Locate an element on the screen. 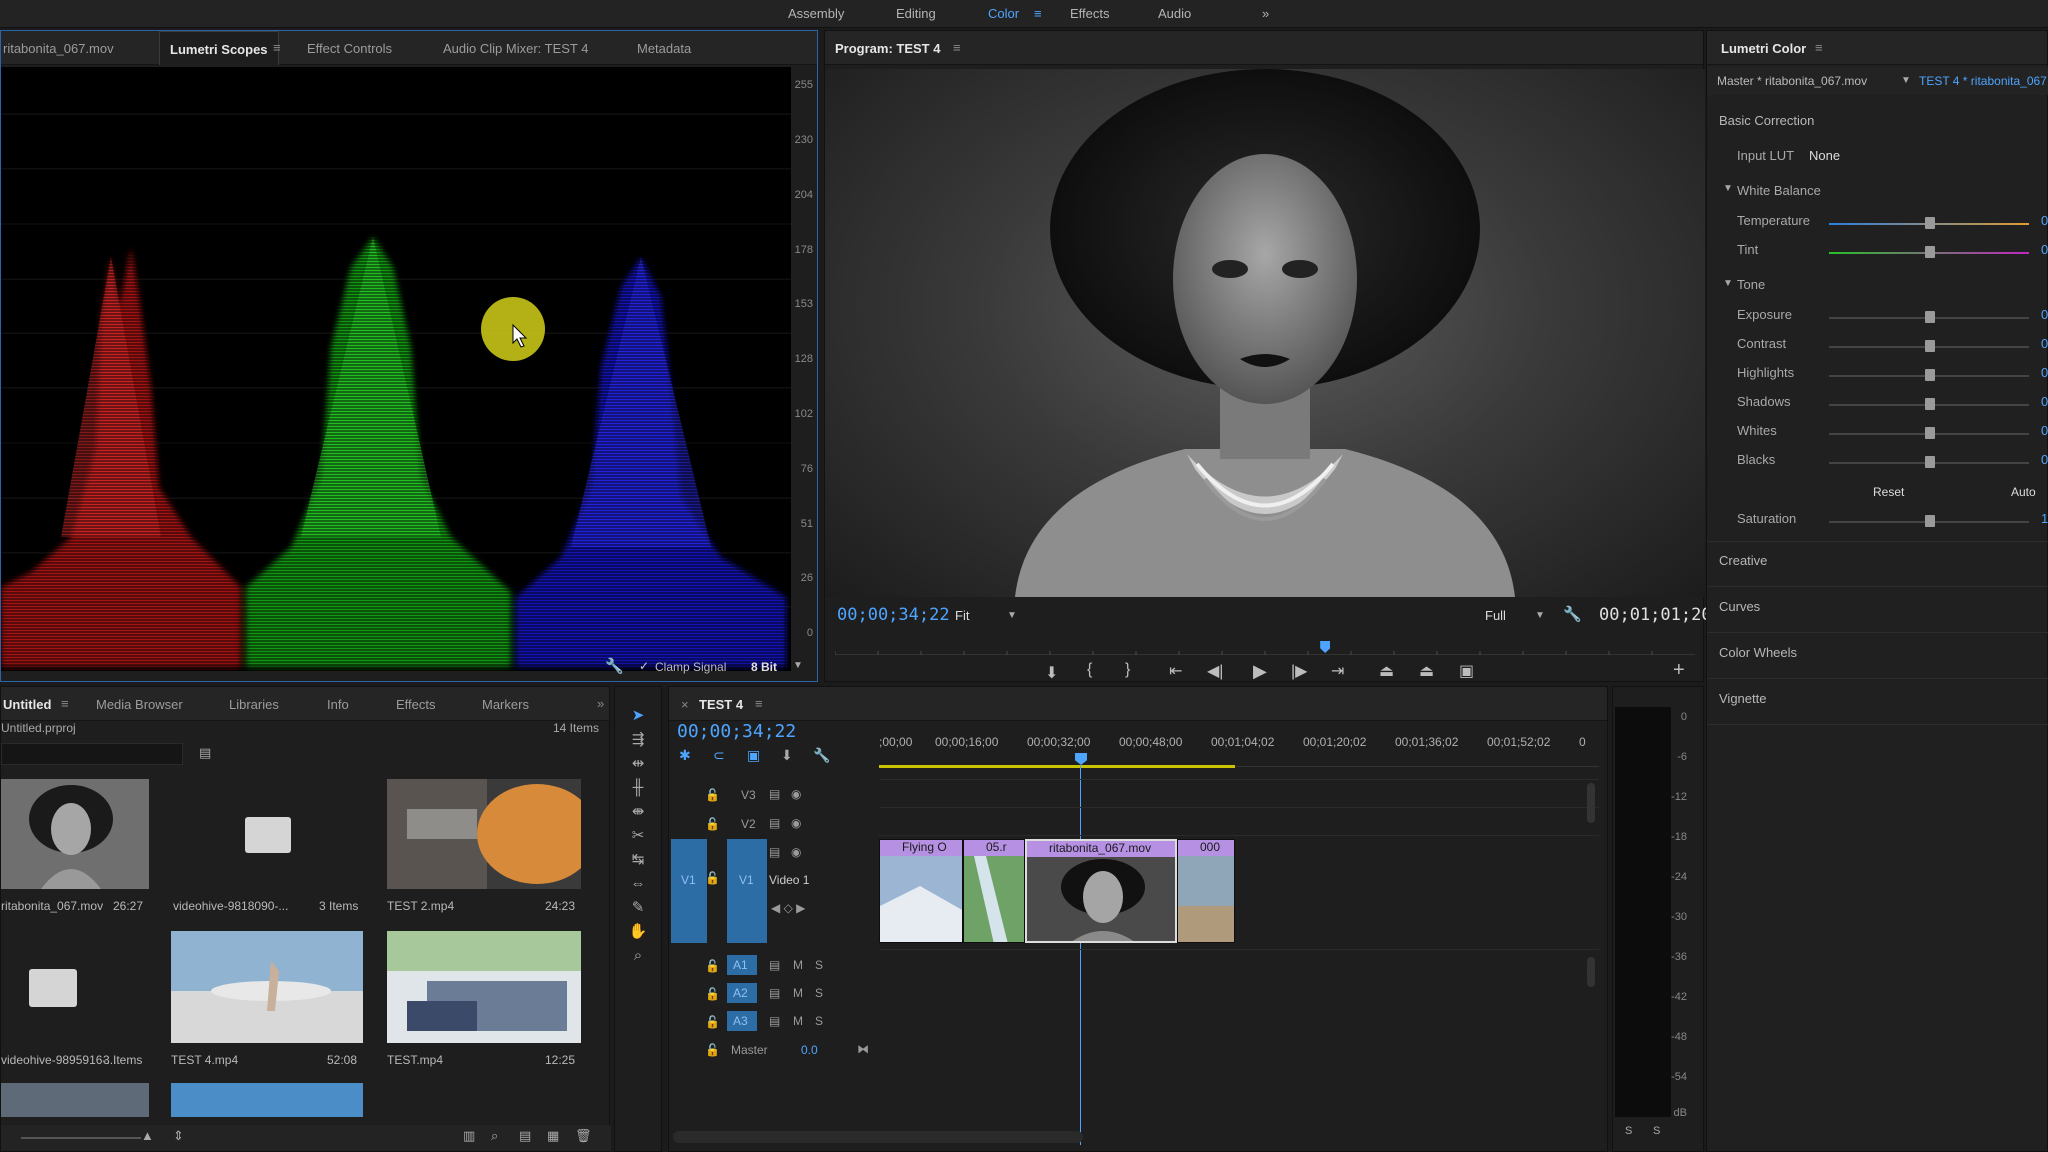  work-area-bar is located at coordinates (1057, 766).